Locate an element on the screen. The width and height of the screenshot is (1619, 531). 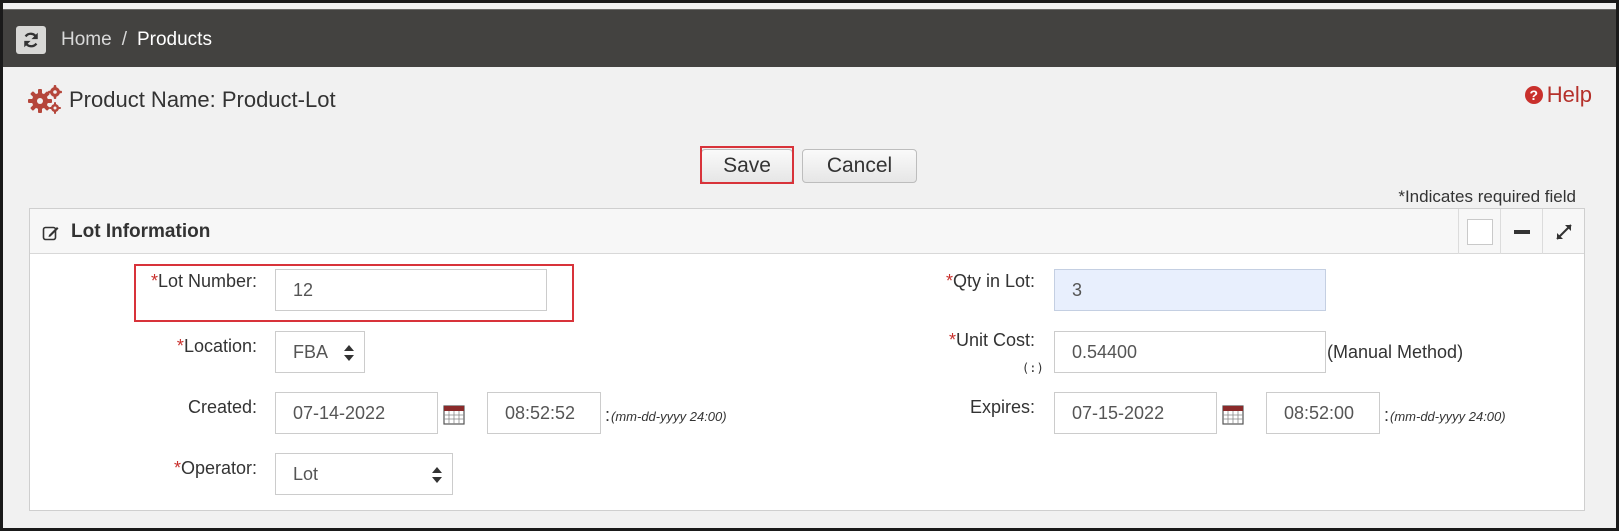
created-format-hint: :(mm-dd-yyyy 24:00) is located at coordinates (666, 415).